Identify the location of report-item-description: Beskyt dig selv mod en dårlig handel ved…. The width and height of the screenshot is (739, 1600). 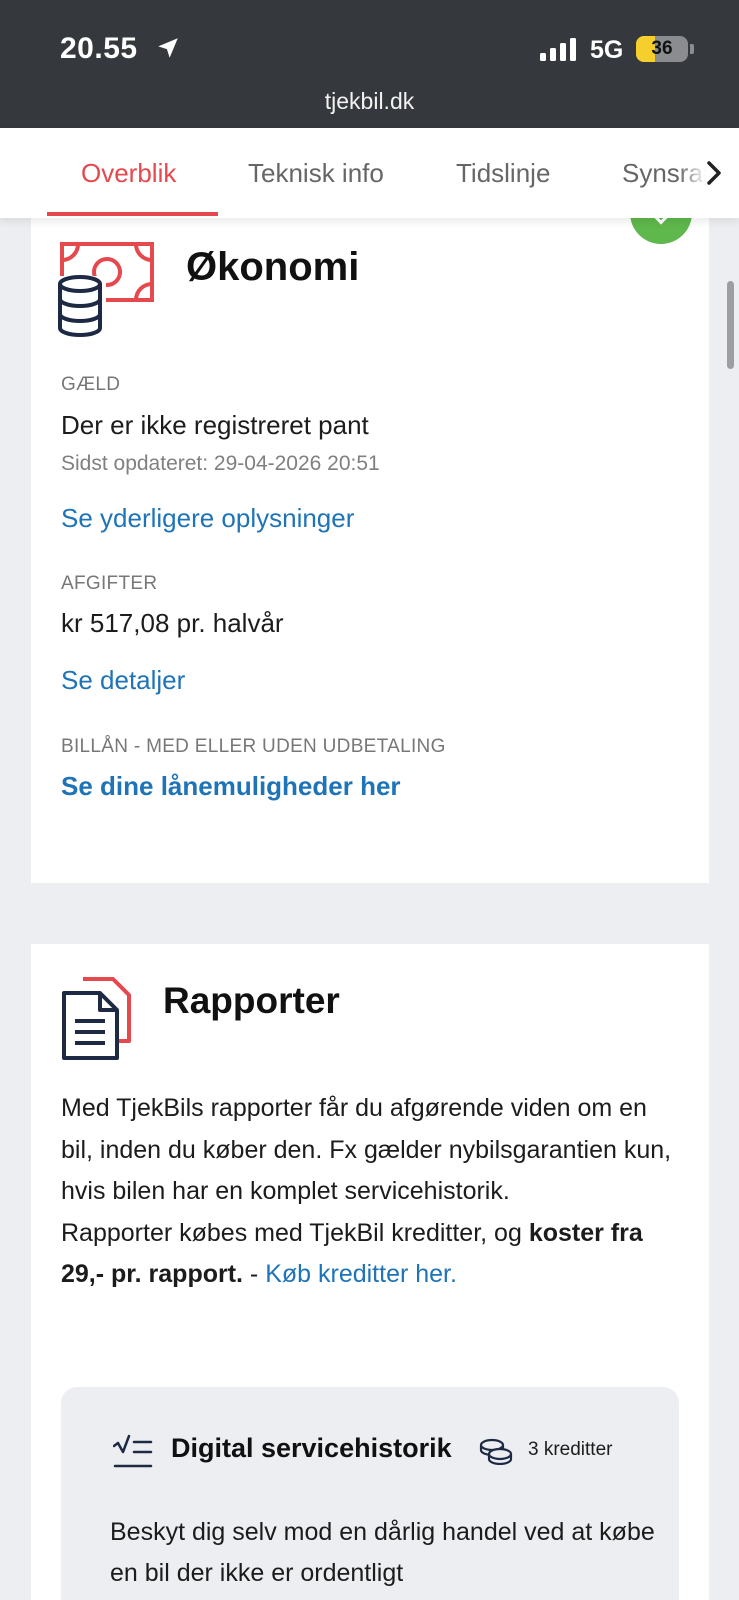
(382, 1552).